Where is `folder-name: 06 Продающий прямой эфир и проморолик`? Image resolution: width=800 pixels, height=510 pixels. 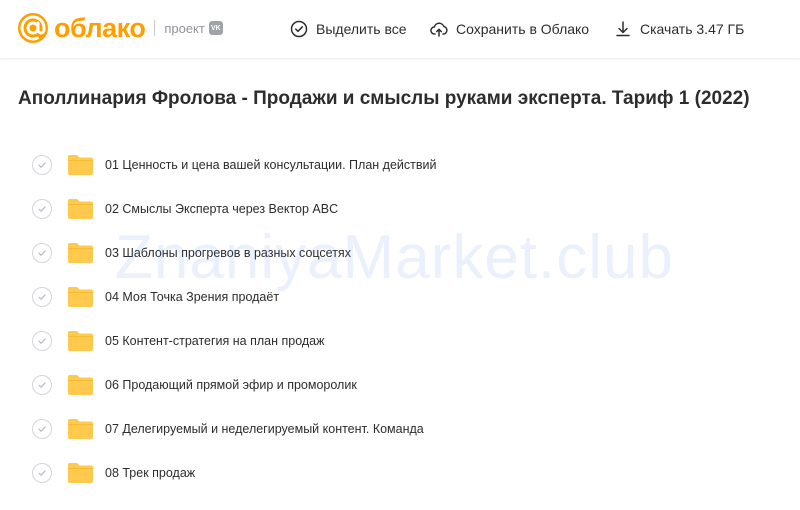 folder-name: 06 Продающий прямой эфир и проморолик is located at coordinates (231, 385).